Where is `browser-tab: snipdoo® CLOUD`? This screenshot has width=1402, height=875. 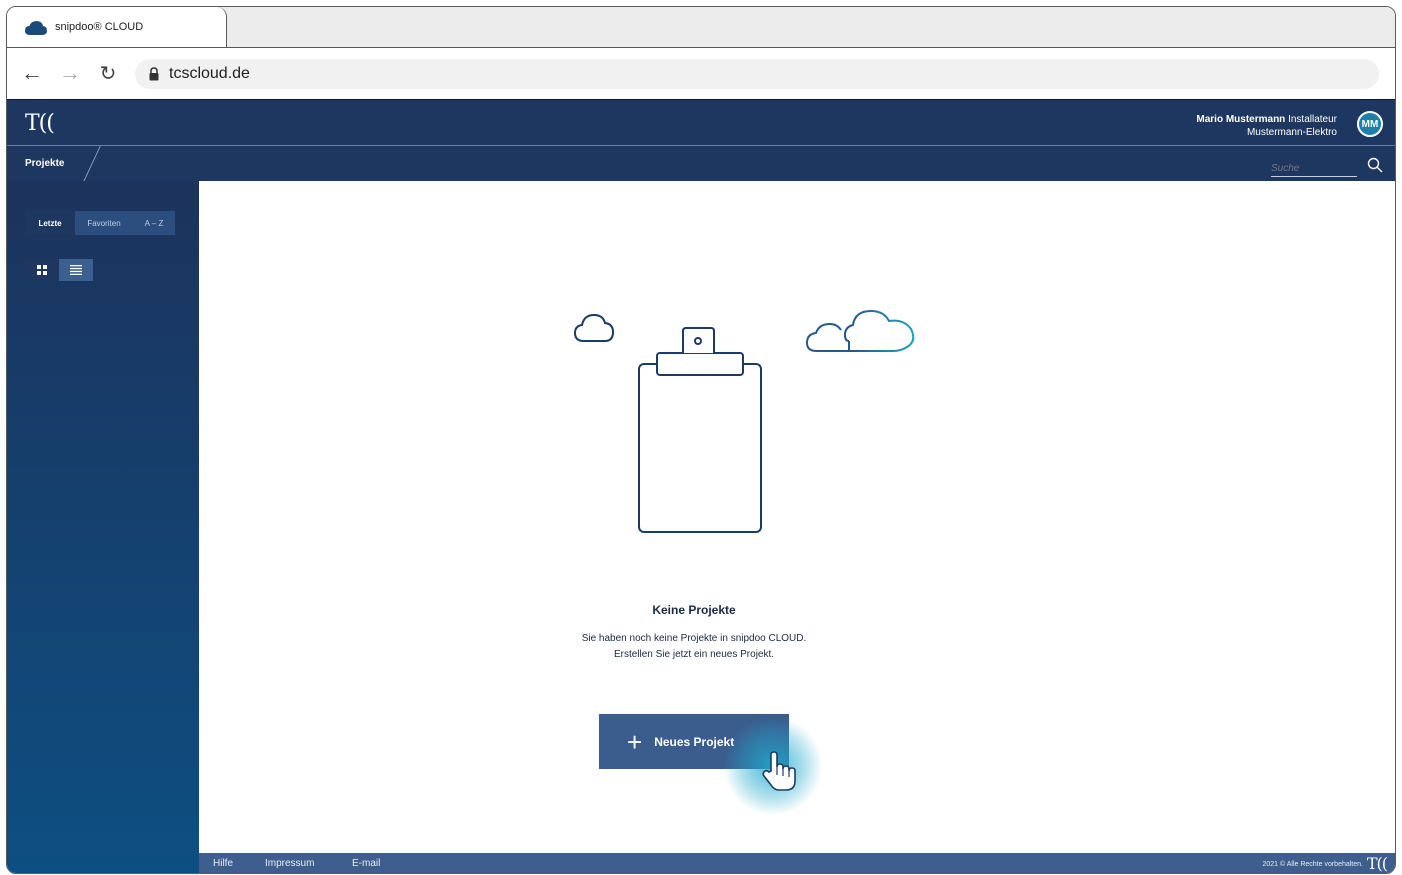 browser-tab: snipdoo® CLOUD is located at coordinates (117, 27).